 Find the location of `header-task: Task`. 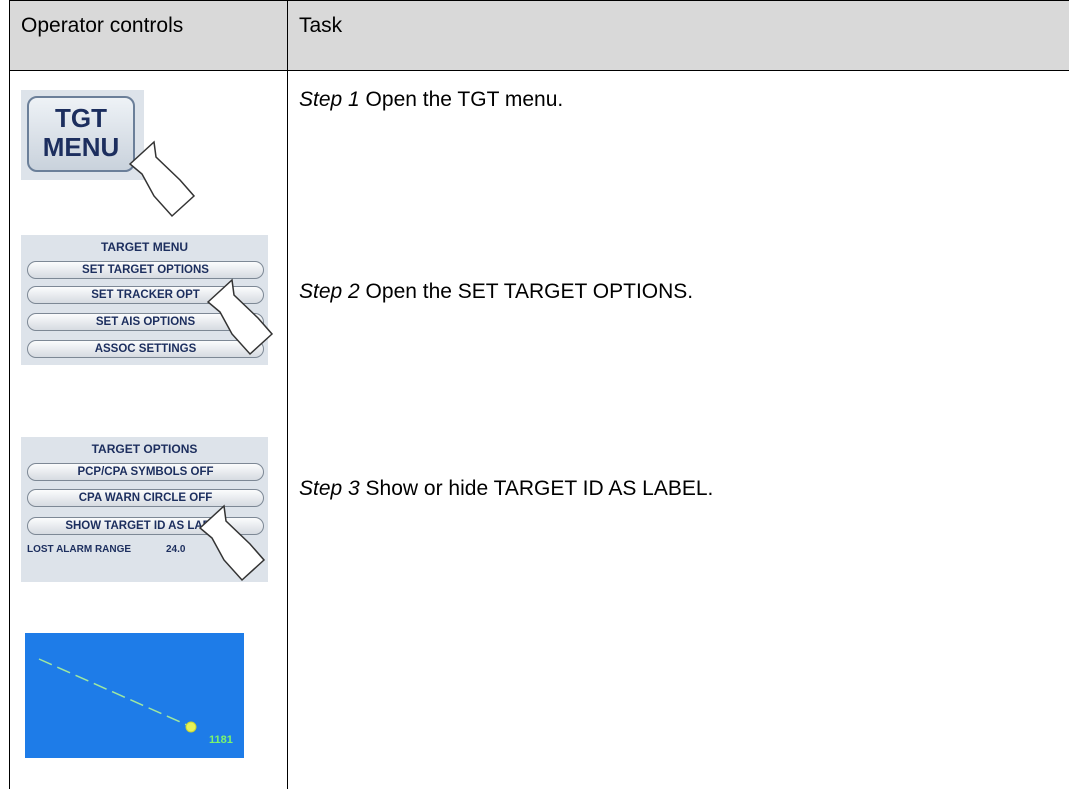

header-task: Task is located at coordinates (321, 25).